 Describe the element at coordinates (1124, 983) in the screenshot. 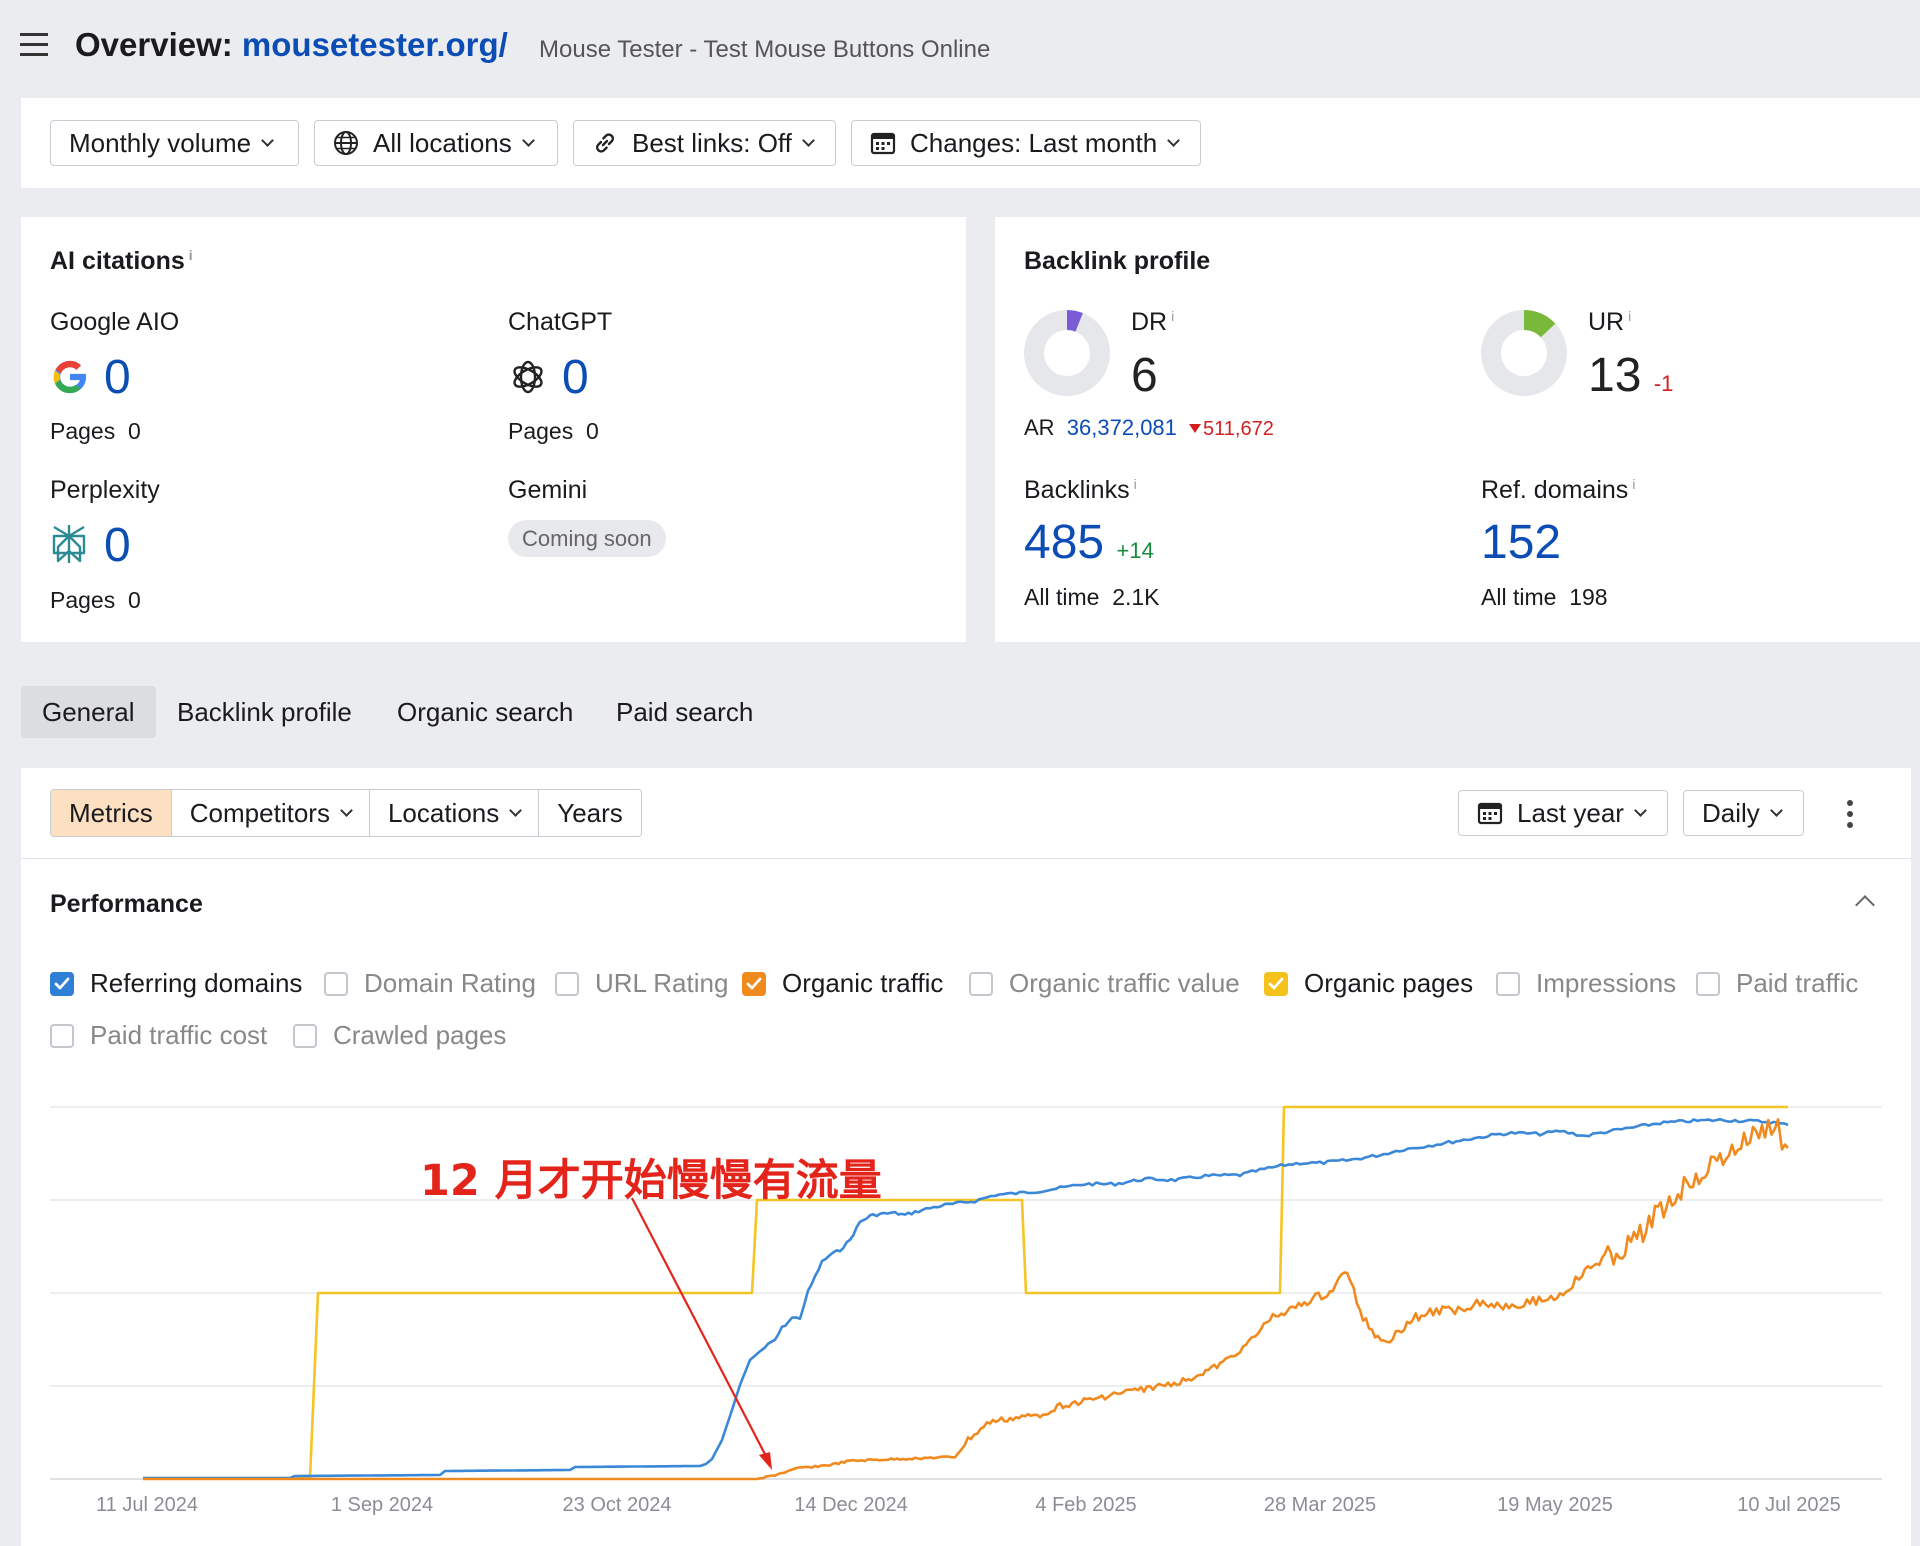

I see `checkbox-label: Organic traffic value` at that location.